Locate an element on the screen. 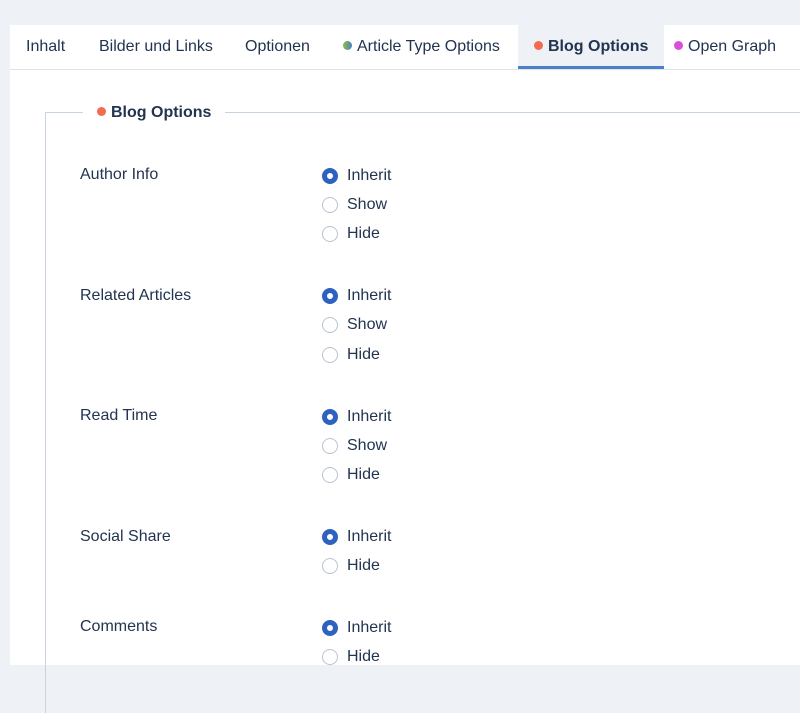  tab-article-type-options: Article Type Options is located at coordinates (421, 47).